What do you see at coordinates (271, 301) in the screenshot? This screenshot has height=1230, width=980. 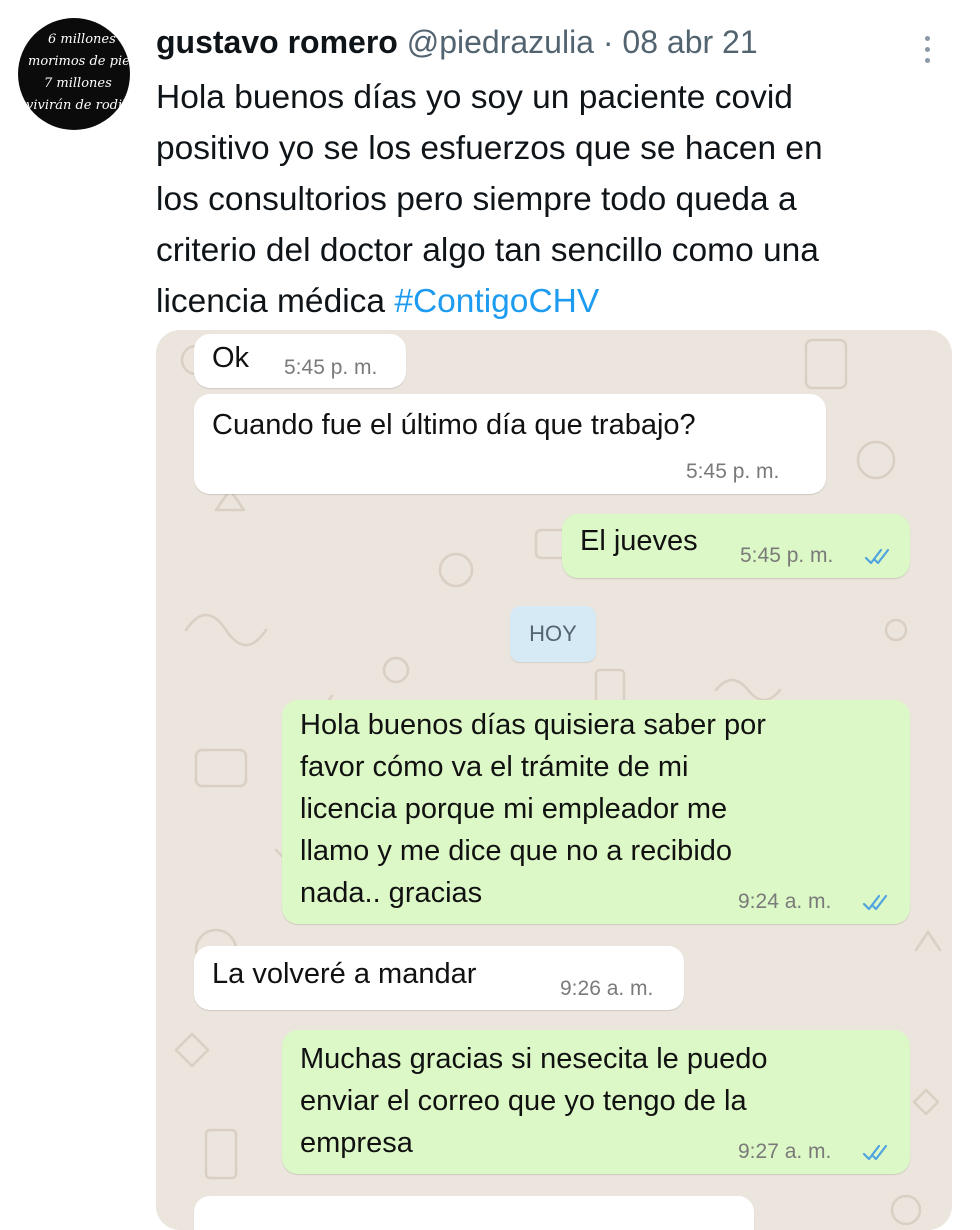 I see `tweet-text-fragment: licencia médica` at bounding box center [271, 301].